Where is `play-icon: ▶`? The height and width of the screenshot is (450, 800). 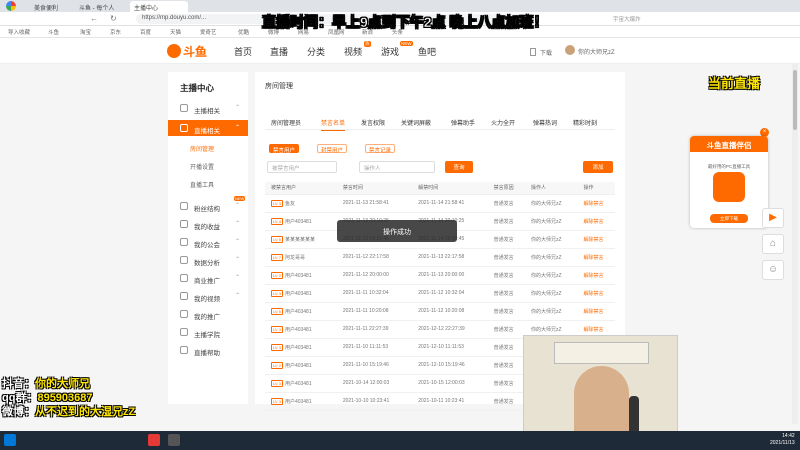
play-icon: ▶ is located at coordinates (773, 218).